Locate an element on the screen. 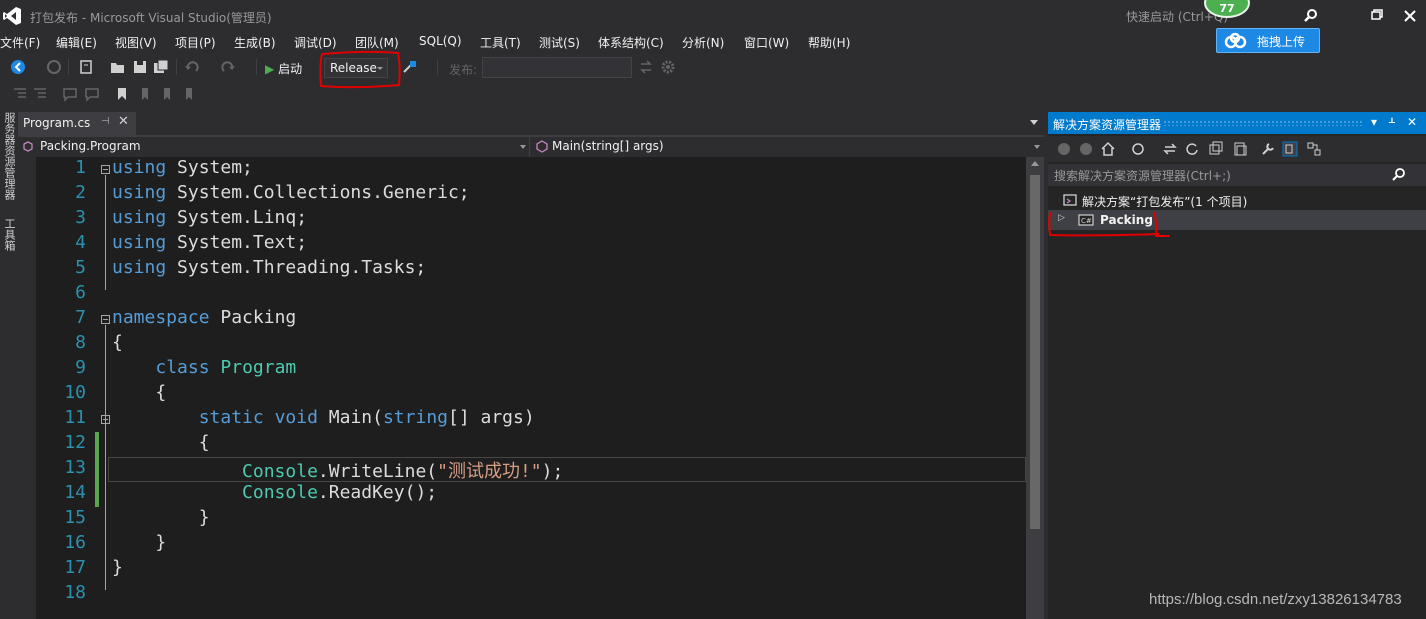 The width and height of the screenshot is (1426, 619). toolbox-tab: 工具箱 is located at coordinates (9, 234).